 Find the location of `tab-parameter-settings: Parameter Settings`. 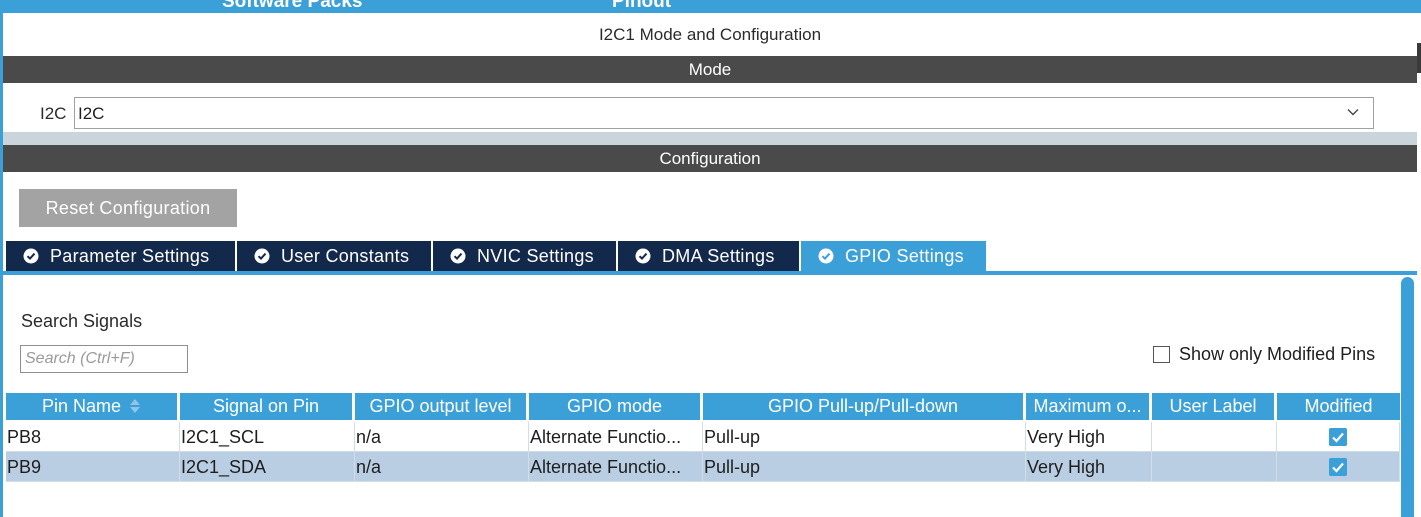

tab-parameter-settings: Parameter Settings is located at coordinates (120, 256).